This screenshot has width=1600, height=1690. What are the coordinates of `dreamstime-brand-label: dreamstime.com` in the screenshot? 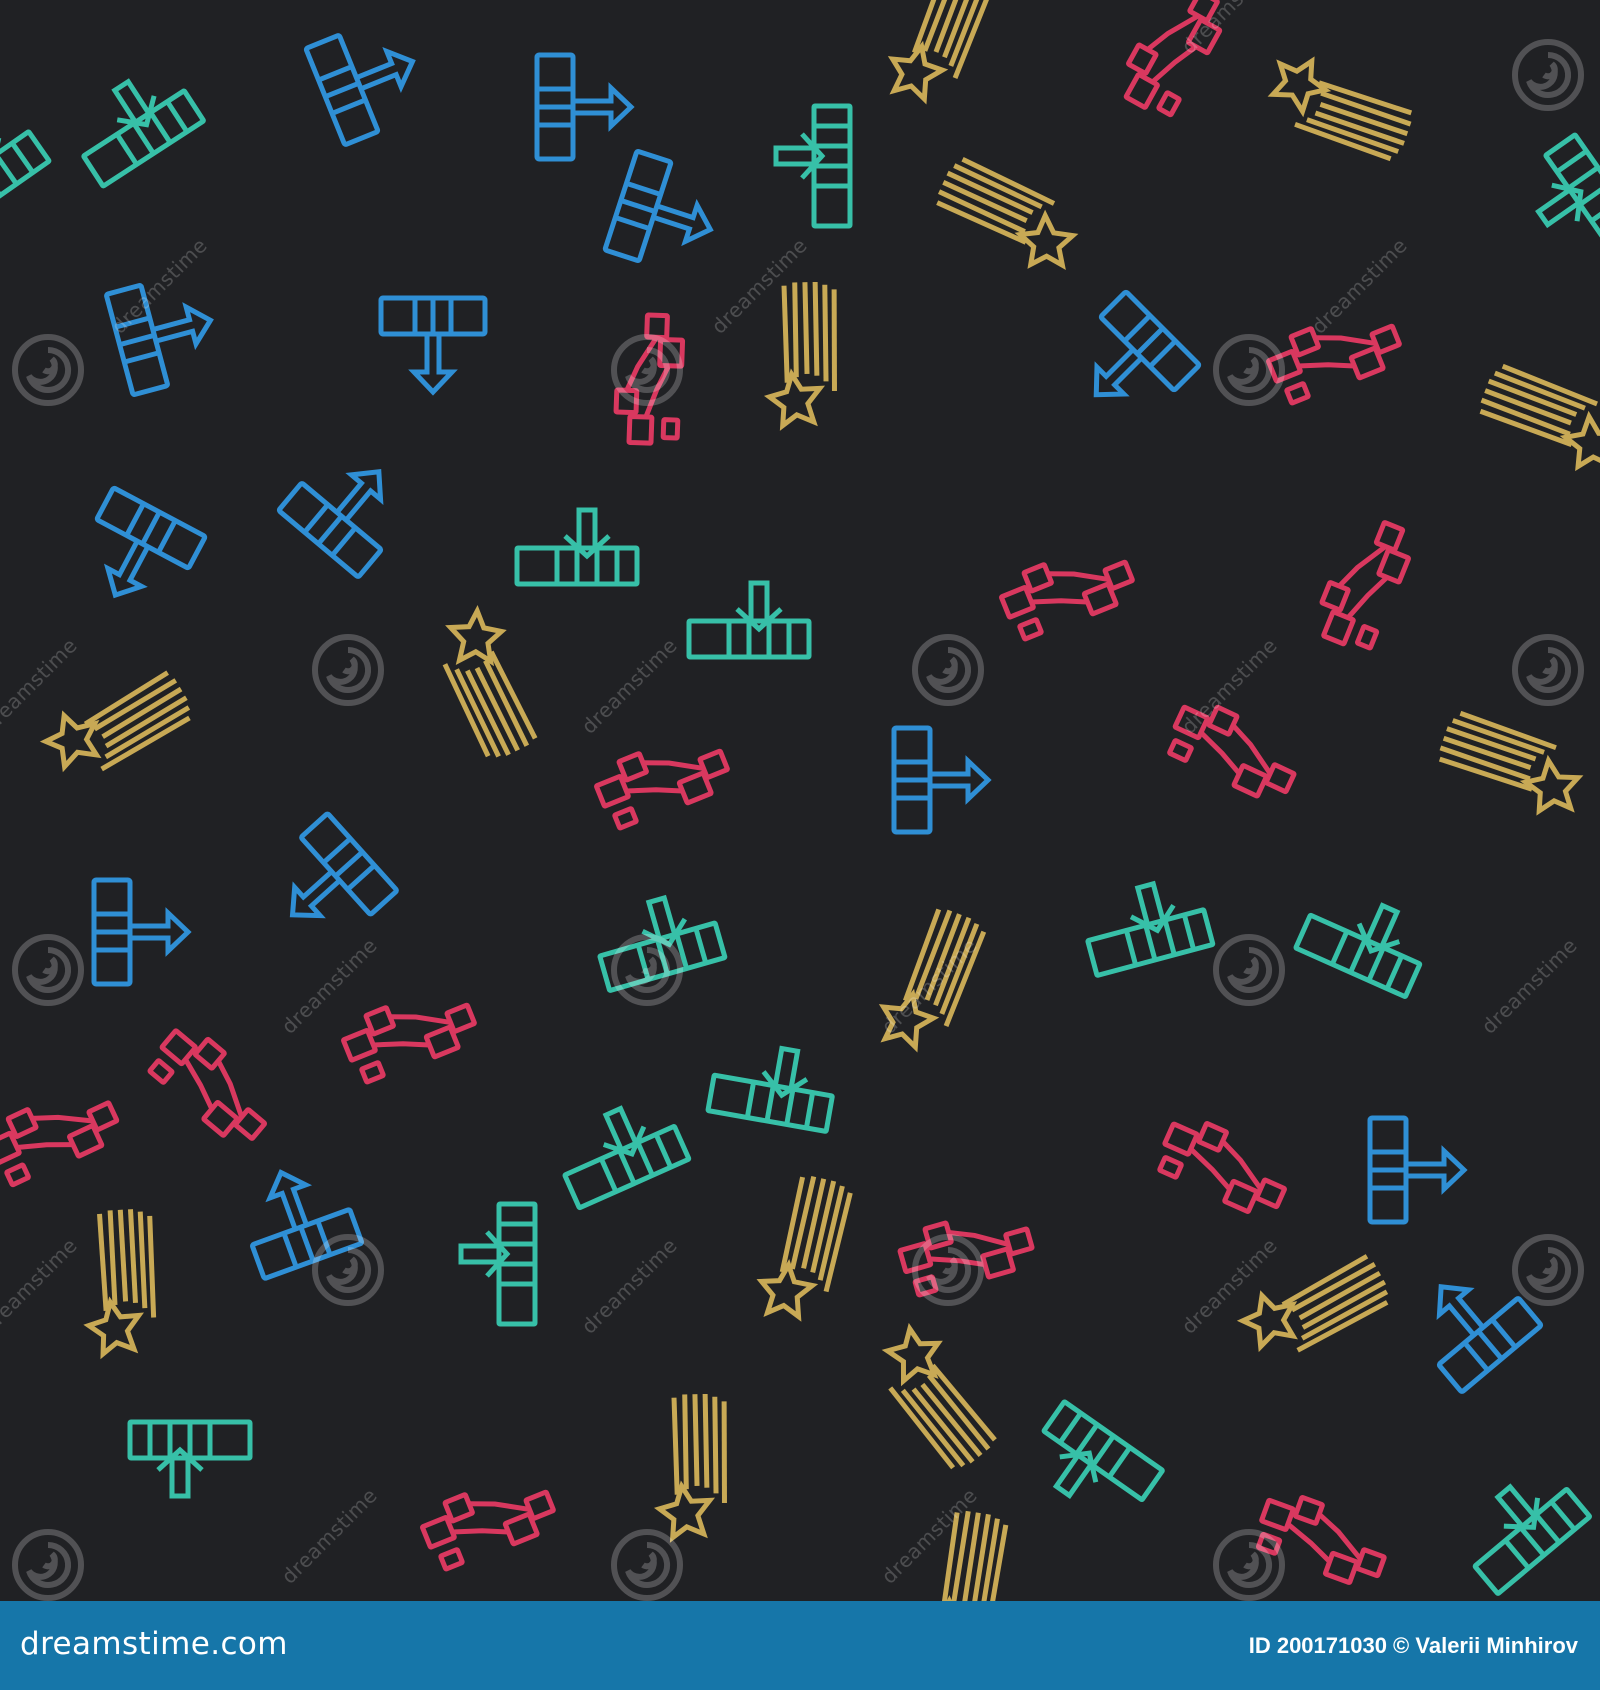 It's located at (154, 1644).